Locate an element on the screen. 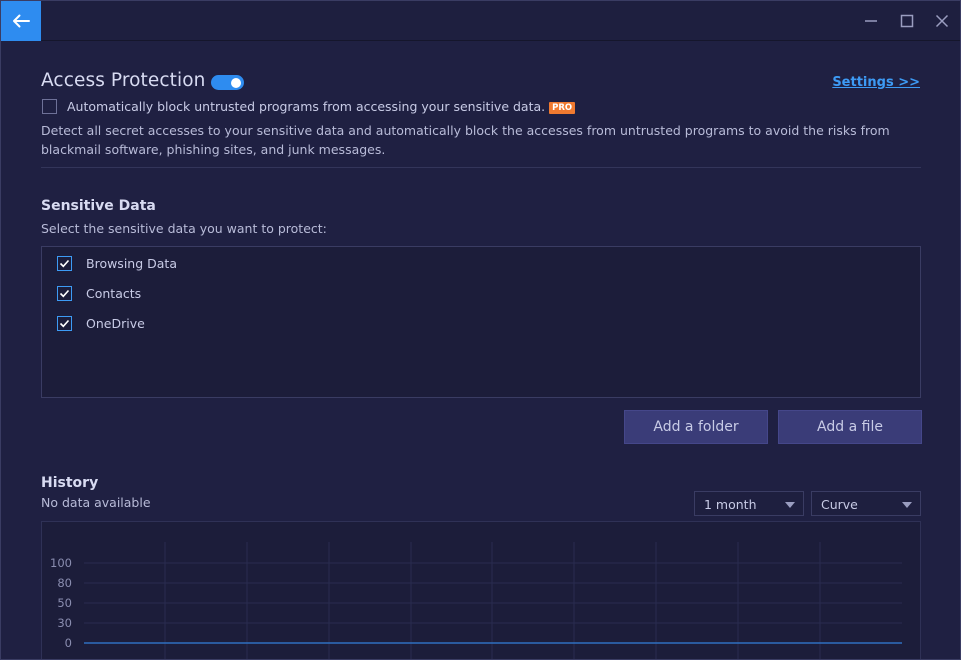  onedrive-checkbox is located at coordinates (64, 323).